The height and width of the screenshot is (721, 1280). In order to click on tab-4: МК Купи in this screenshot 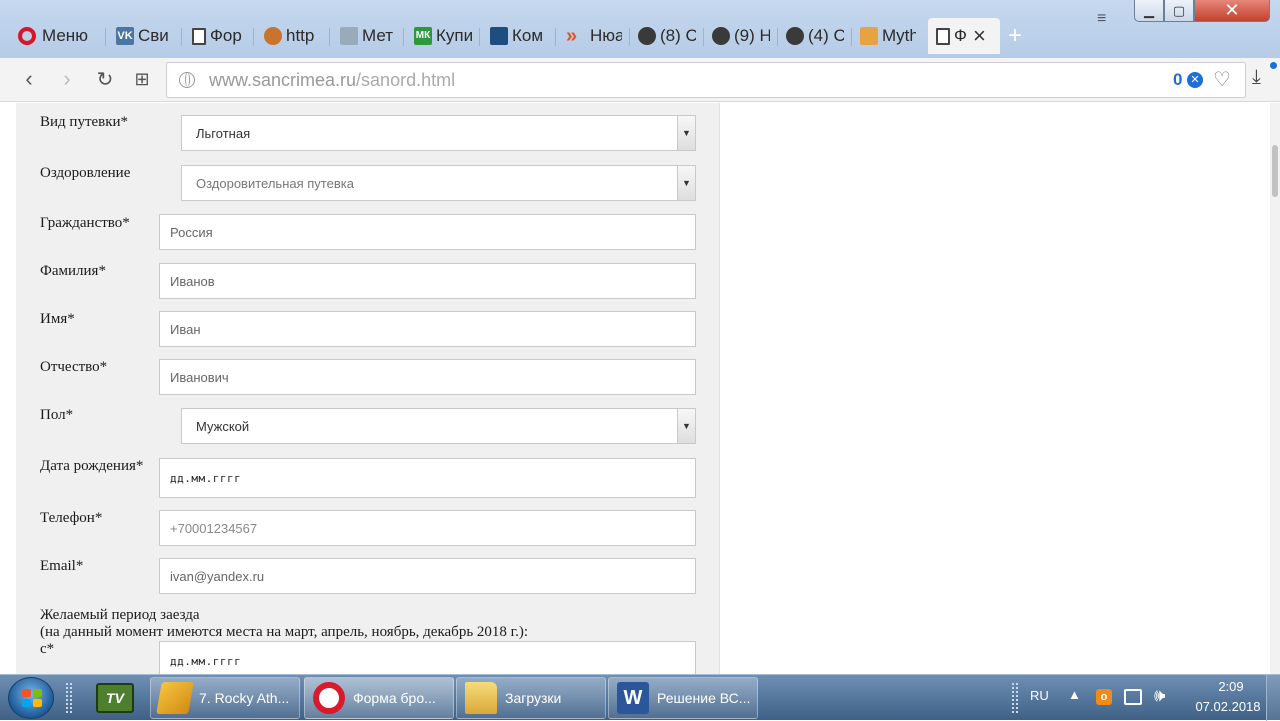, I will do `click(443, 36)`.